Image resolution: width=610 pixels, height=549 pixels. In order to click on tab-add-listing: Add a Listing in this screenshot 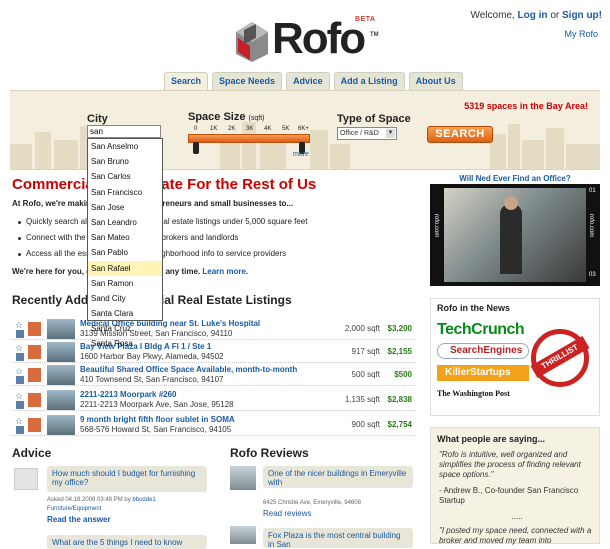, I will do `click(369, 81)`.